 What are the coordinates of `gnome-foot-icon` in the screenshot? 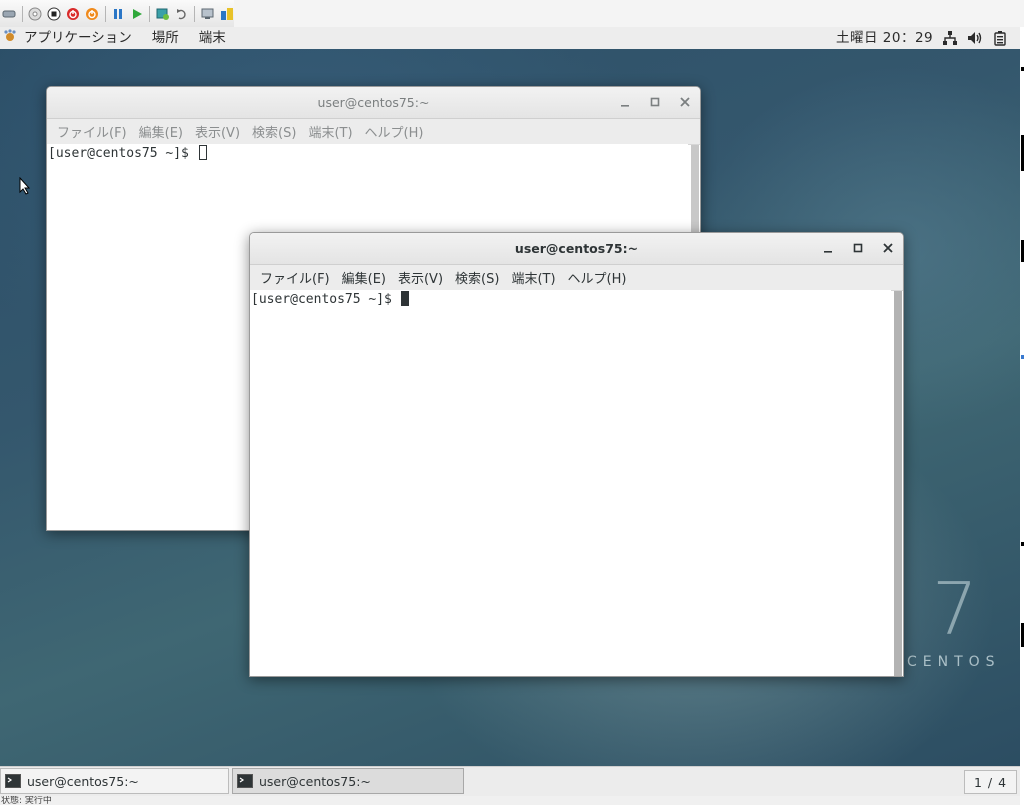 It's located at (10, 38).